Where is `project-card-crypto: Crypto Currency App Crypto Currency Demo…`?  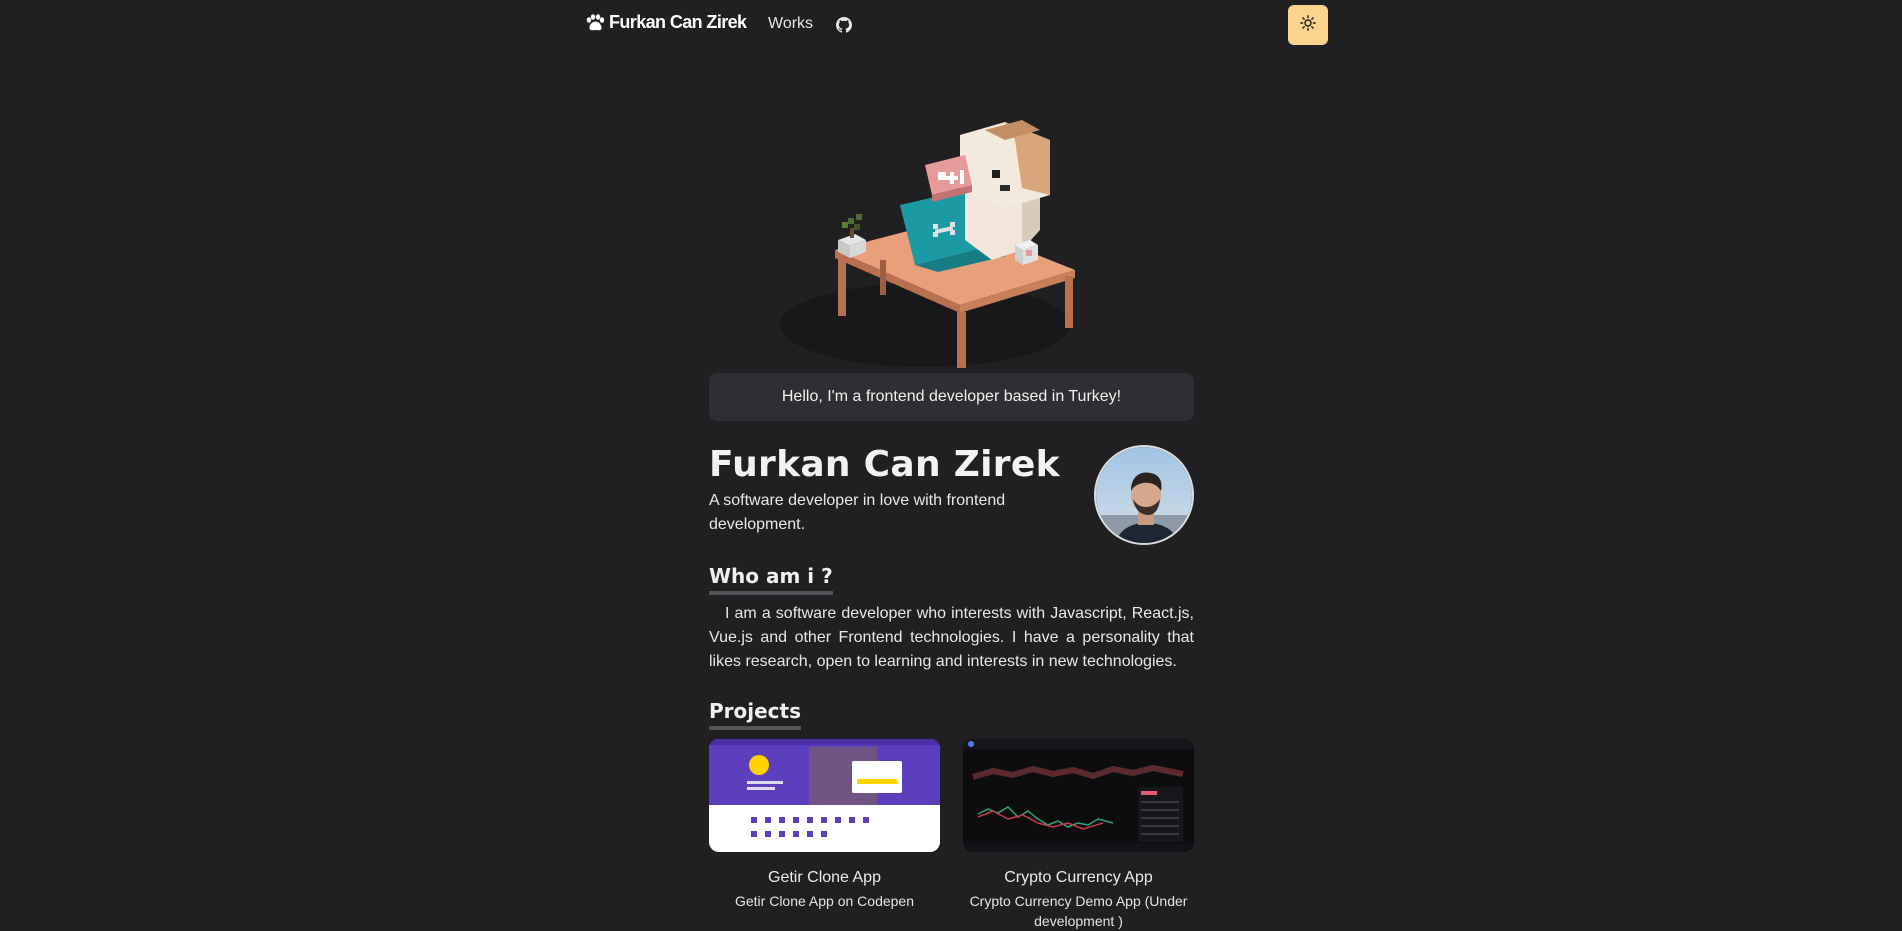
project-card-crypto: Crypto Currency App Crypto Currency Demo… is located at coordinates (1078, 835).